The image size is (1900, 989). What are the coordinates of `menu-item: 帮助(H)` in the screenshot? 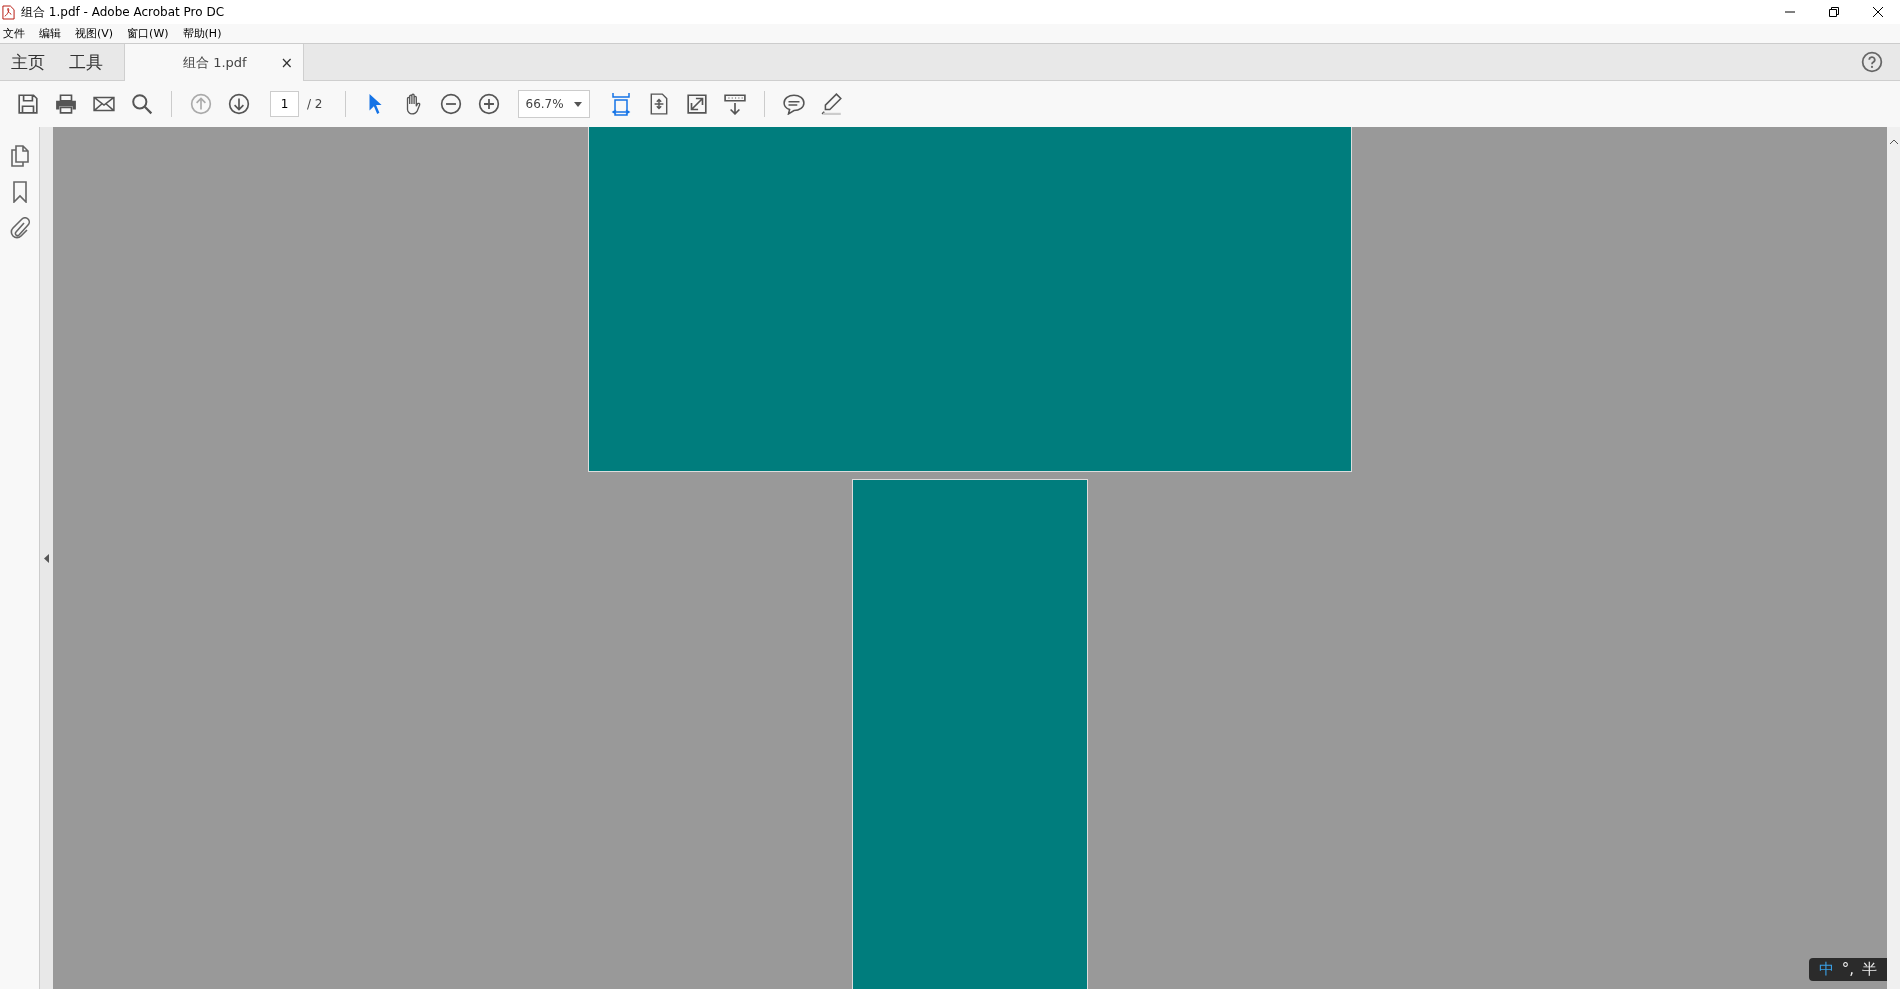 It's located at (202, 33).